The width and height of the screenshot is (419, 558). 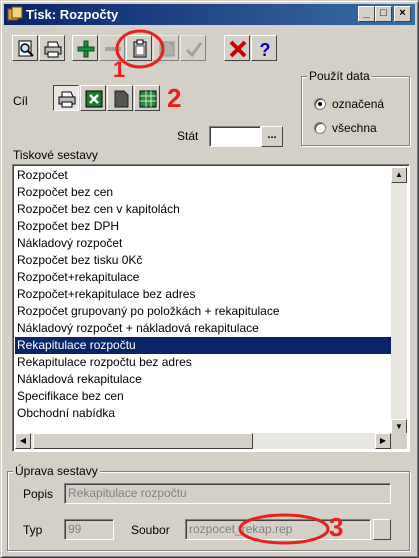 I want to click on print-preview-button, so click(x=25, y=48).